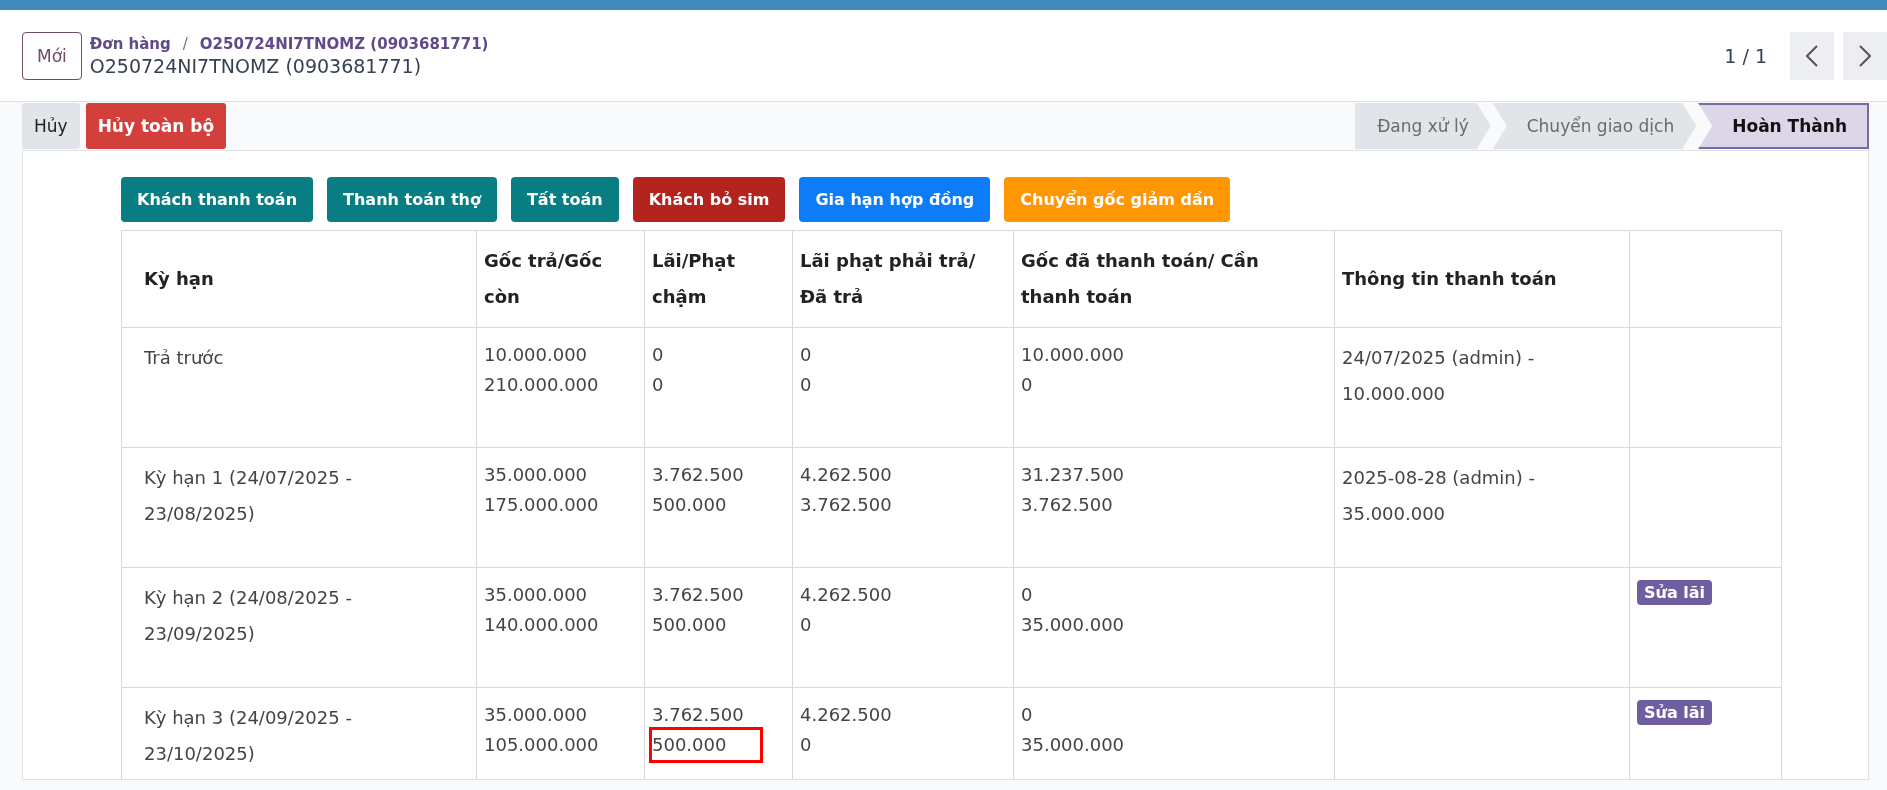  I want to click on table-cell: 35.000.000 140.000.000, so click(560, 627).